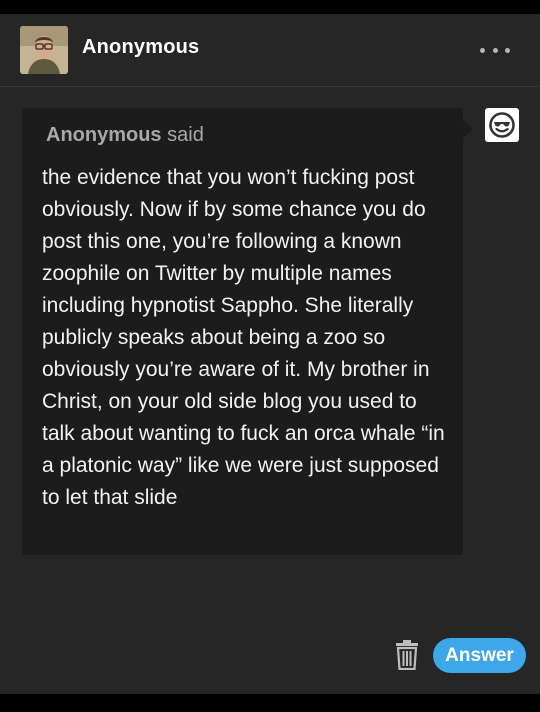  Describe the element at coordinates (104, 135) in the screenshot. I see `asker-name: Anonymous` at that location.